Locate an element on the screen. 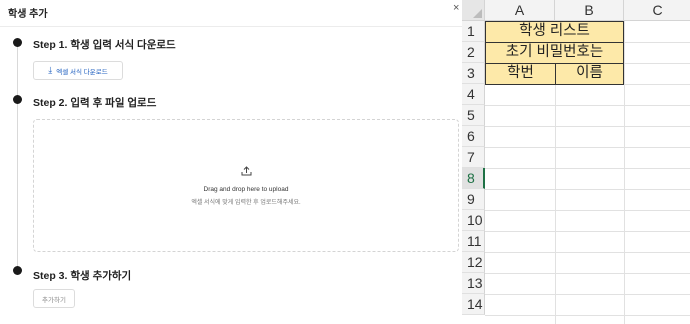 The height and width of the screenshot is (324, 690). row-header-2: 2 is located at coordinates (473, 52).